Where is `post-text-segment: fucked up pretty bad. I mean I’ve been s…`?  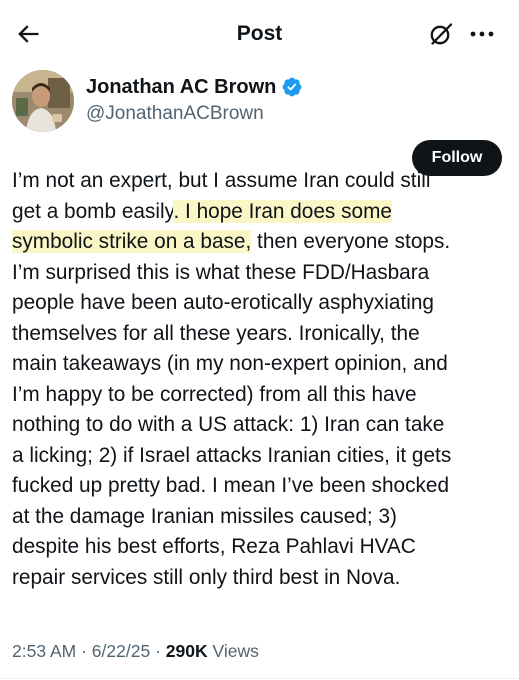 post-text-segment: fucked up pretty bad. I mean I’ve been s… is located at coordinates (231, 485).